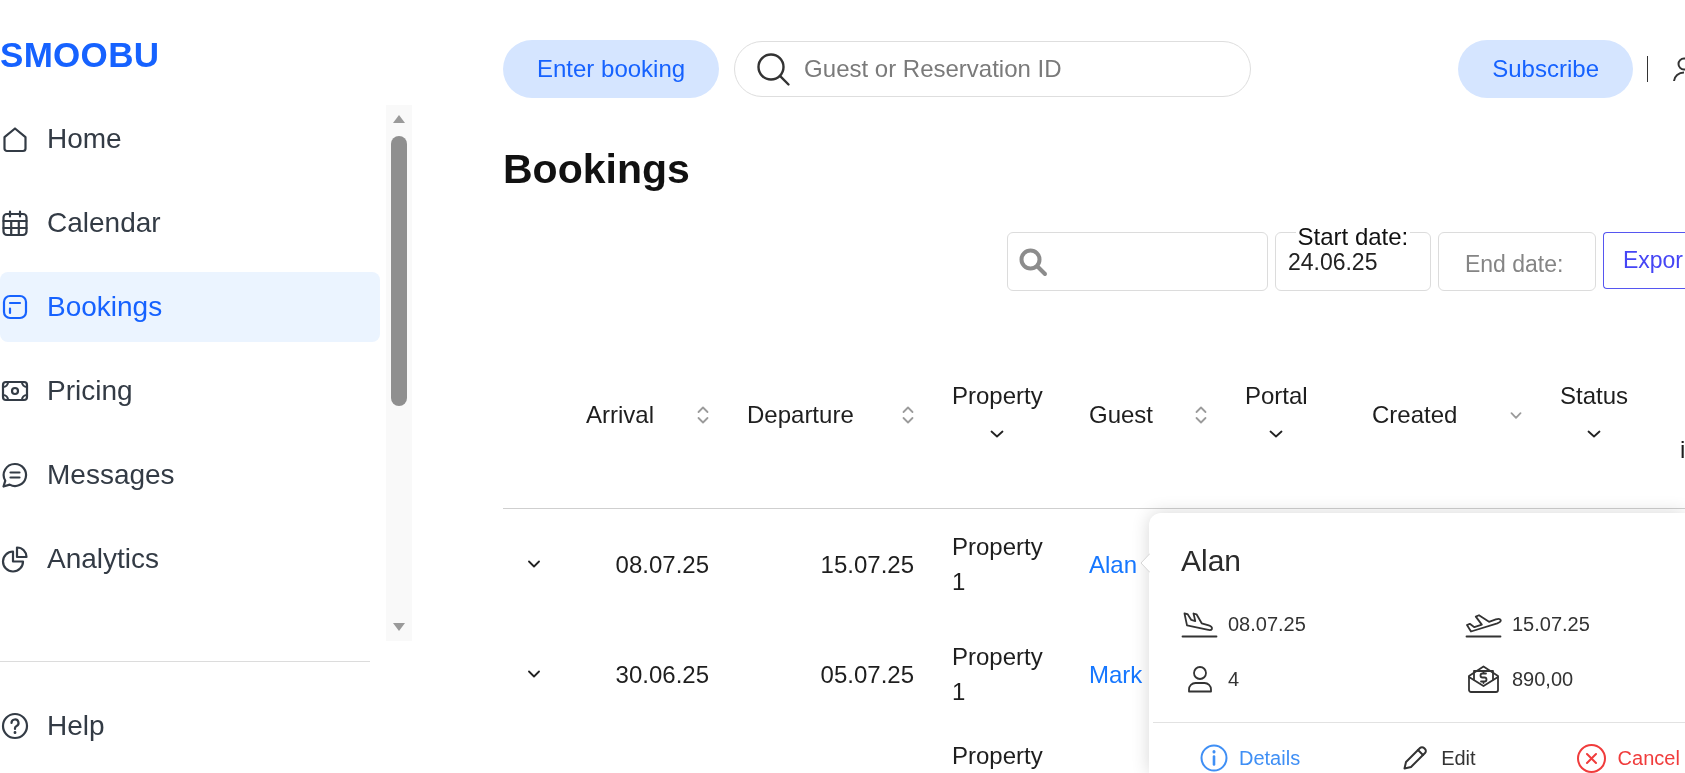 The image size is (1685, 773). Describe the element at coordinates (1352, 258) in the screenshot. I see `start-date-field: Start date: 24.06.25` at that location.